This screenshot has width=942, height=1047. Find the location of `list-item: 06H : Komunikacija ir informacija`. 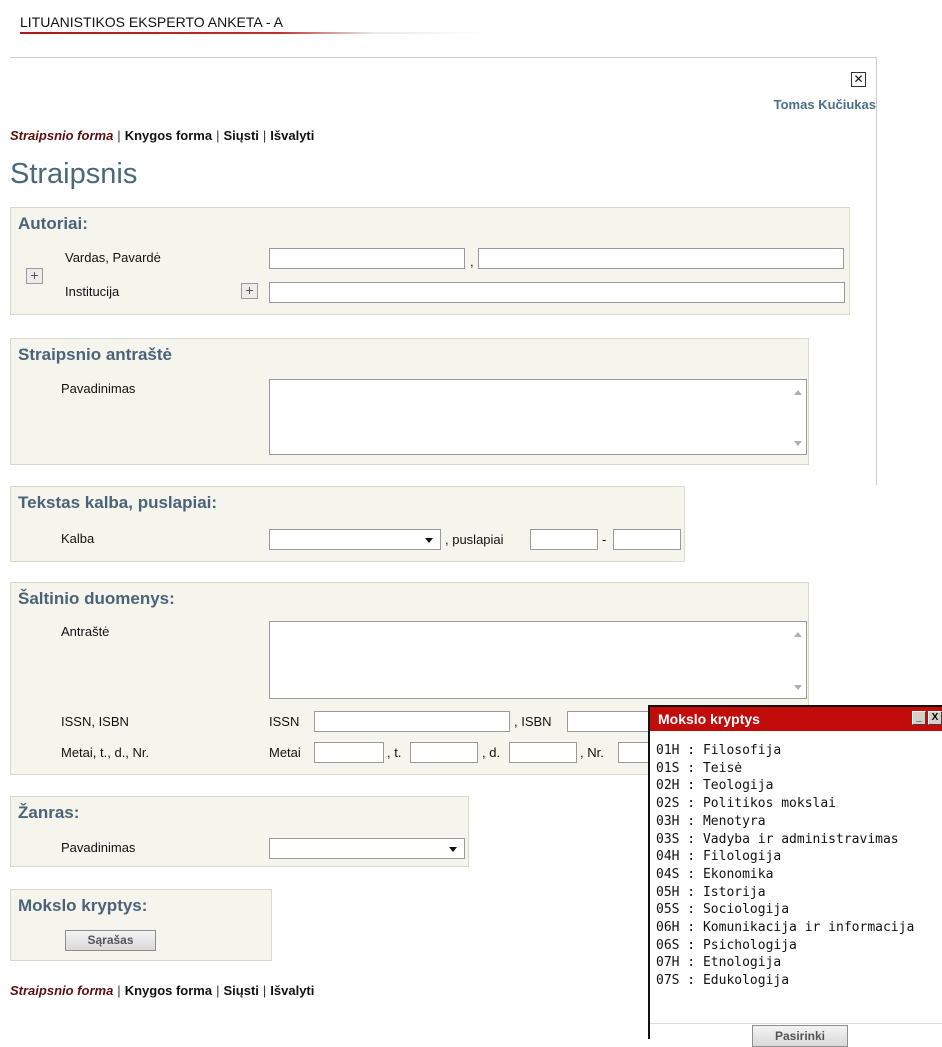

list-item: 06H : Komunikacija ir informacija is located at coordinates (785, 928).